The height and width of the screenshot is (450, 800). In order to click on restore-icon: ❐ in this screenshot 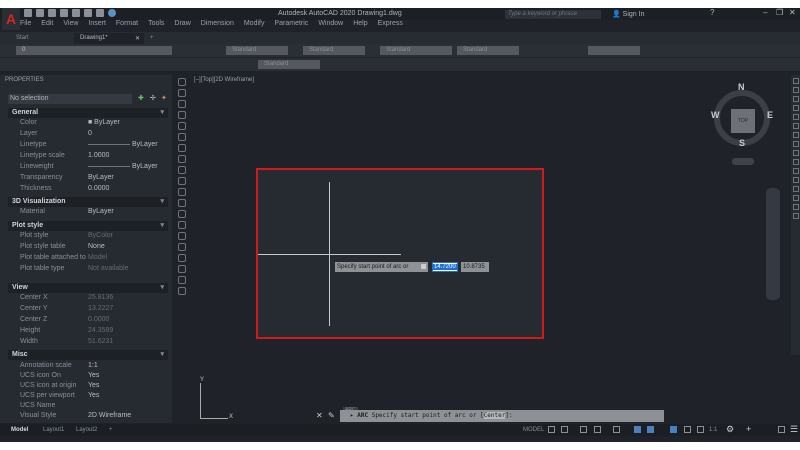, I will do `click(779, 12)`.